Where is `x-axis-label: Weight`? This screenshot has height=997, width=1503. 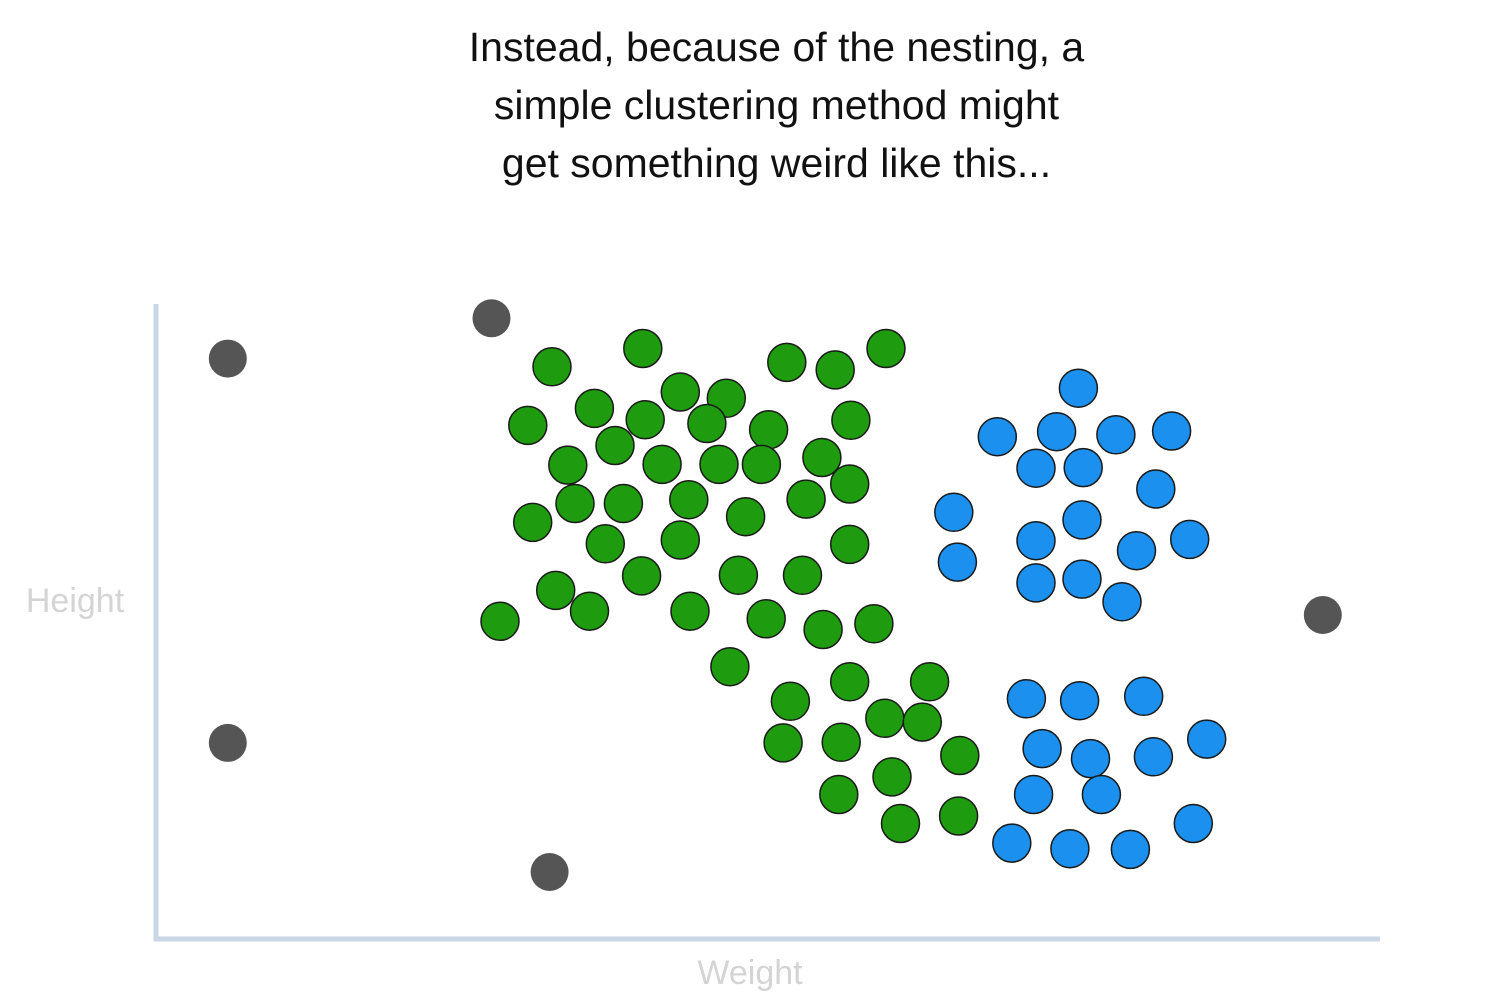
x-axis-label: Weight is located at coordinates (750, 973).